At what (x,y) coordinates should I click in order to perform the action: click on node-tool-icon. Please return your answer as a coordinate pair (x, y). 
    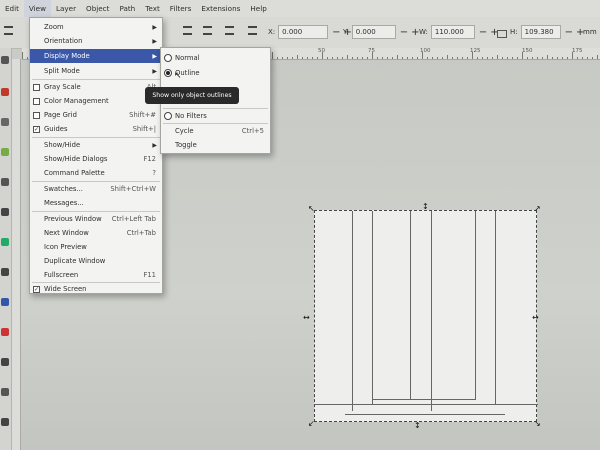
    Looking at the image, I should click on (5, 92).